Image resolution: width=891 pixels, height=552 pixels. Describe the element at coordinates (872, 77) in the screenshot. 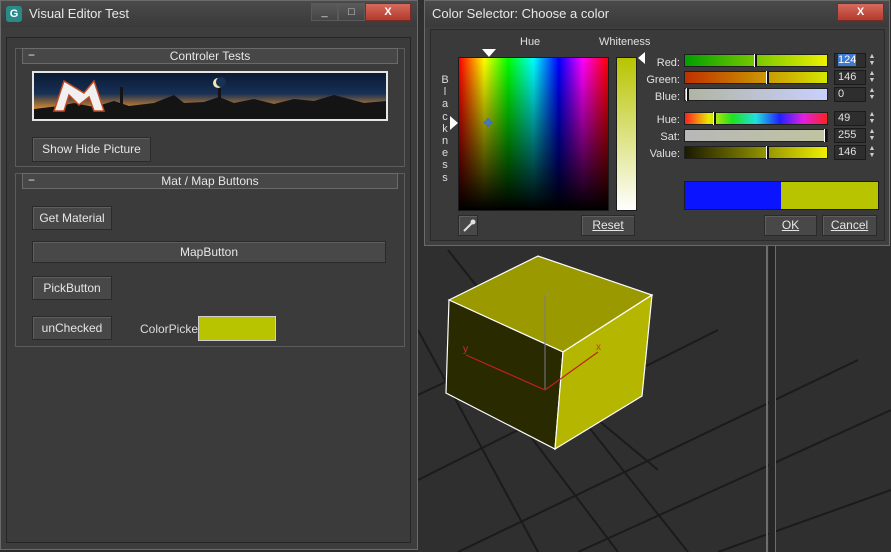

I see `green-spinner-icon: ▲ ▼` at that location.